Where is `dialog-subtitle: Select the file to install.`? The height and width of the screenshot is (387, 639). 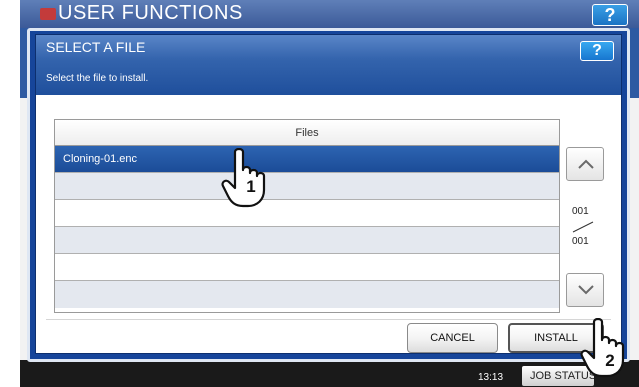
dialog-subtitle: Select the file to install. is located at coordinates (97, 78).